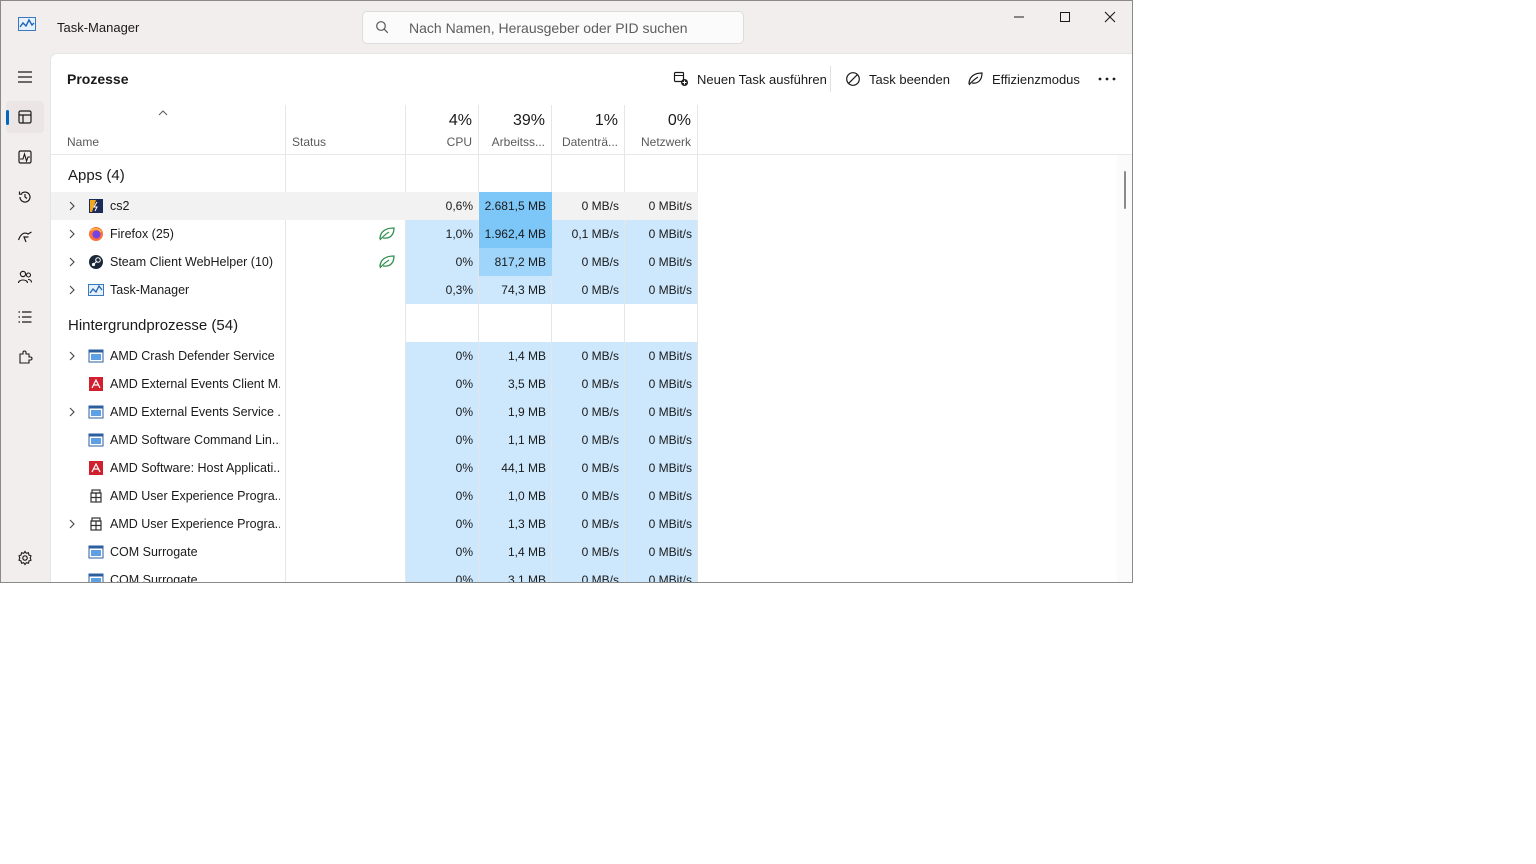  Describe the element at coordinates (25, 317) in the screenshot. I see `nav-details` at that location.